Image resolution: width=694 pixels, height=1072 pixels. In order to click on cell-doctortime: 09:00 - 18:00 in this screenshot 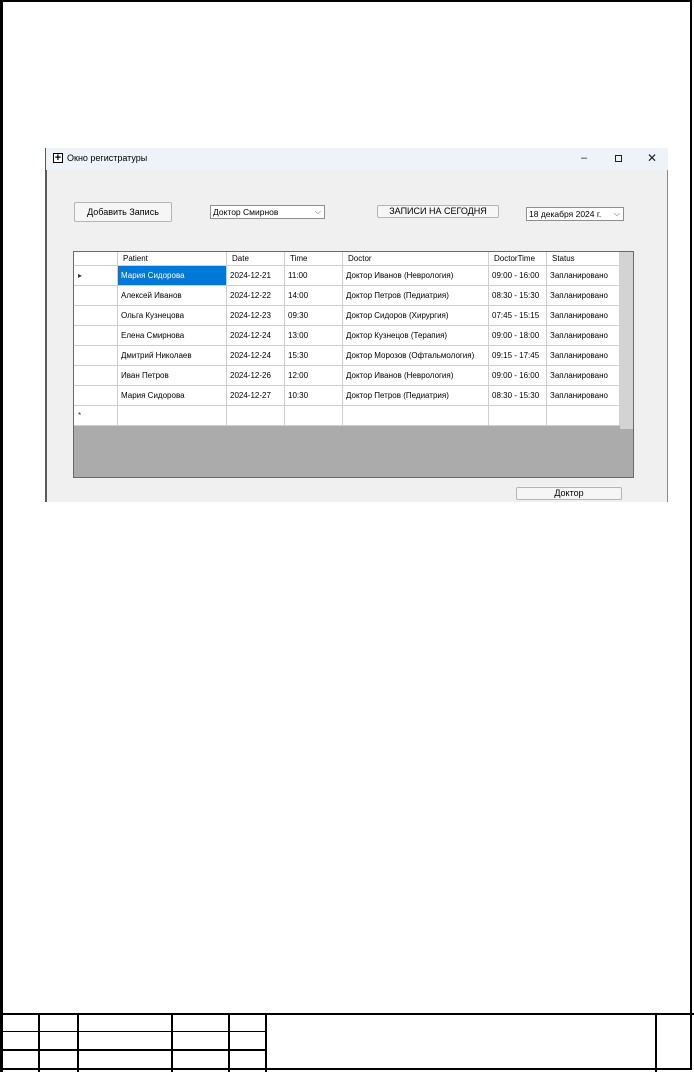, I will do `click(518, 336)`.